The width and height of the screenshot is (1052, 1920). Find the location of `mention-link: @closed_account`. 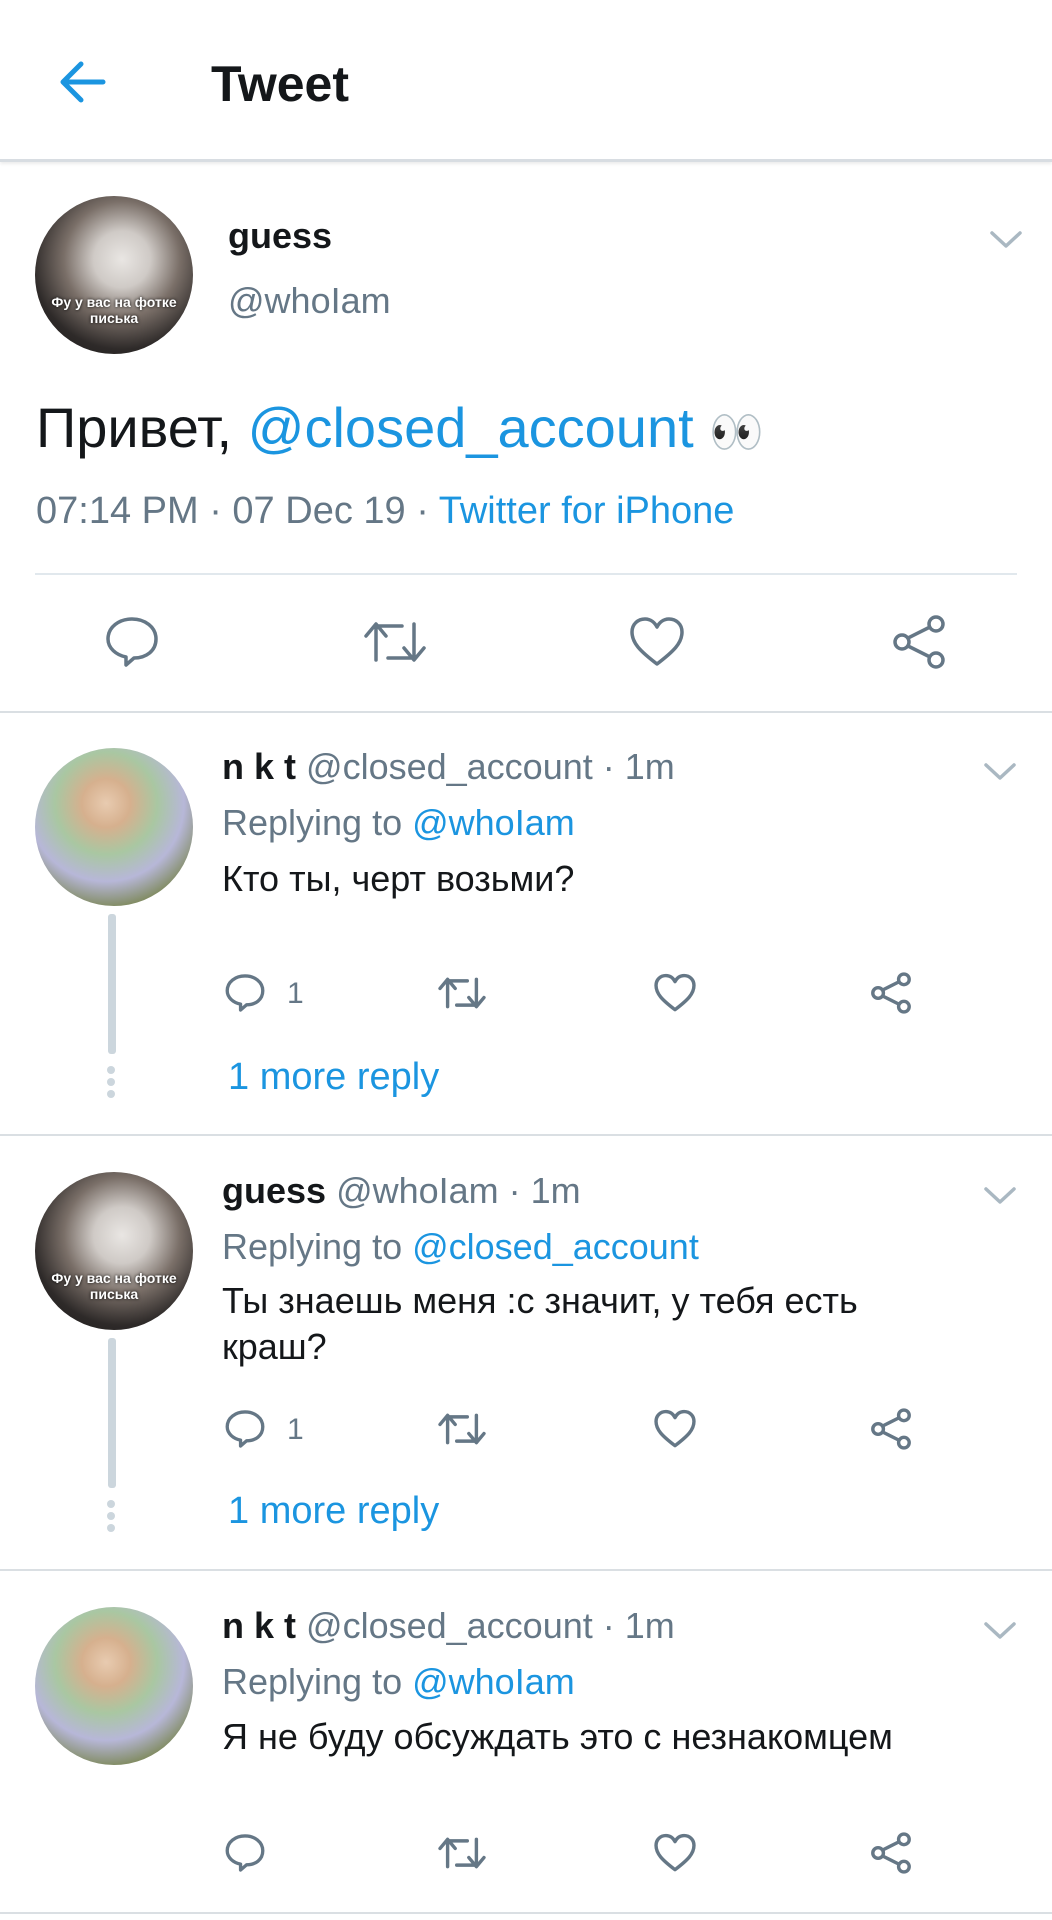

mention-link: @closed_account is located at coordinates (471, 427).